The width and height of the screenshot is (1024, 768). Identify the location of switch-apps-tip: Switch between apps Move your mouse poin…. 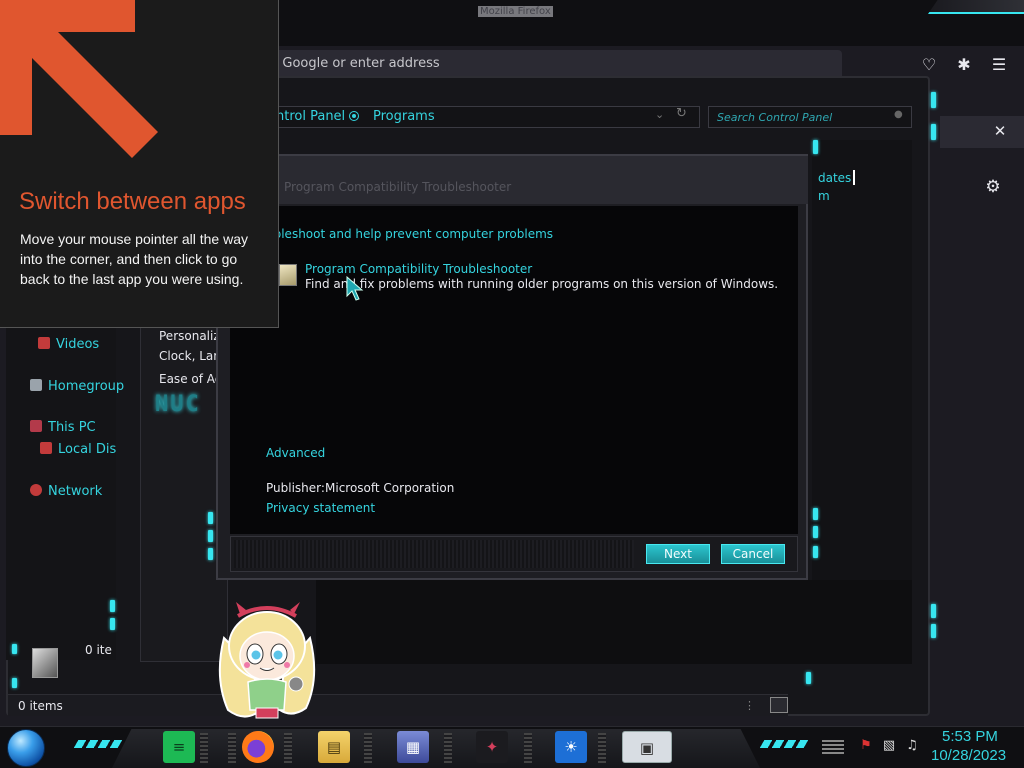
(139, 164).